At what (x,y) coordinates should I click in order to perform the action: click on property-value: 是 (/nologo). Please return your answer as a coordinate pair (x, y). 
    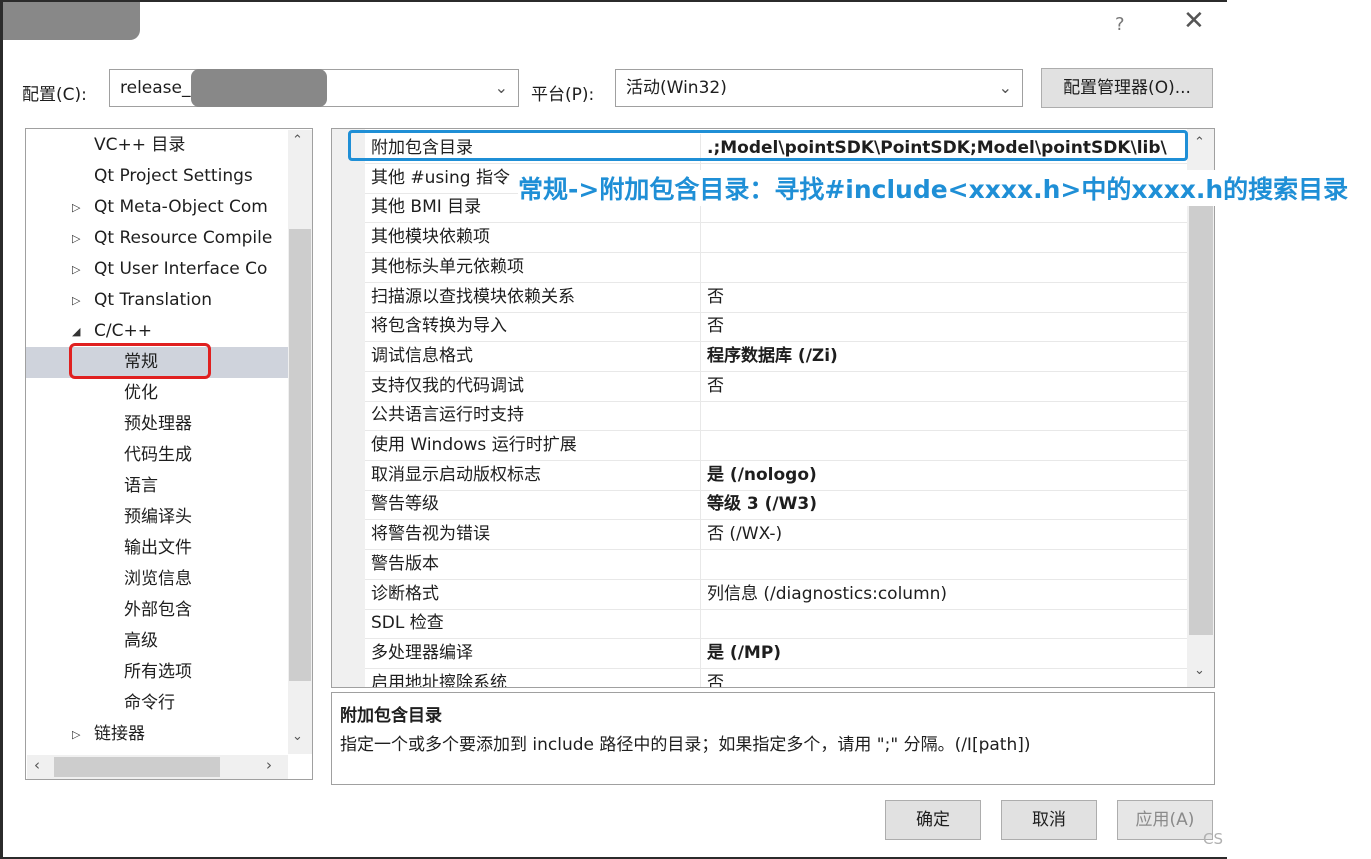
    Looking at the image, I should click on (762, 475).